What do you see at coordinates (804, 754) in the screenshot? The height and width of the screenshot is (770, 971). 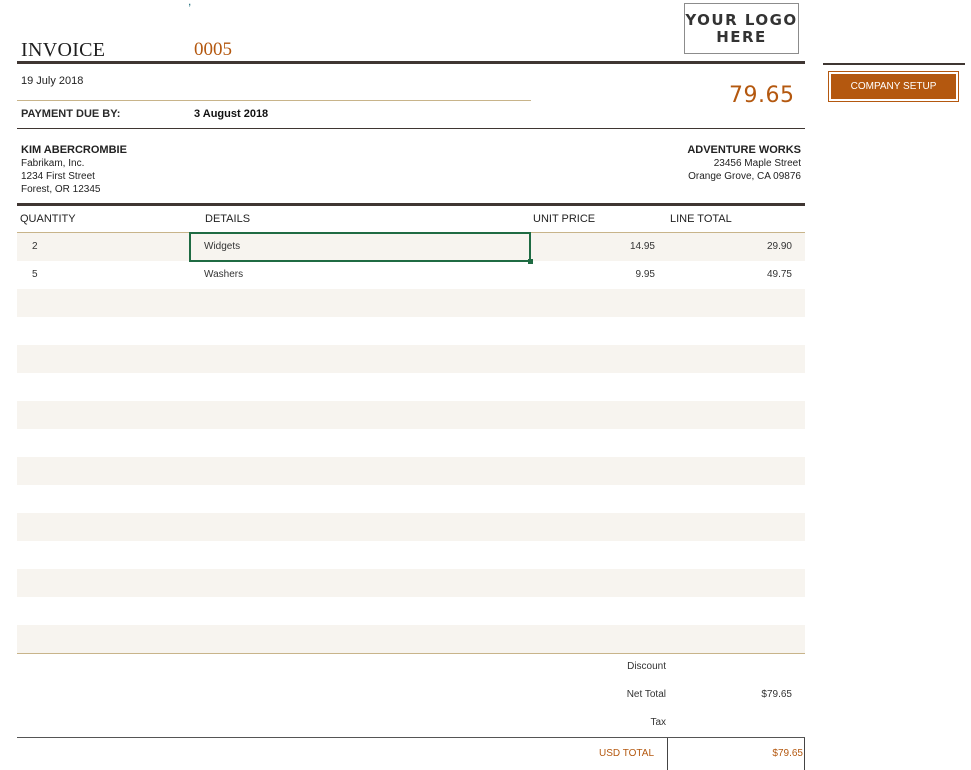 I see `total-border-right` at bounding box center [804, 754].